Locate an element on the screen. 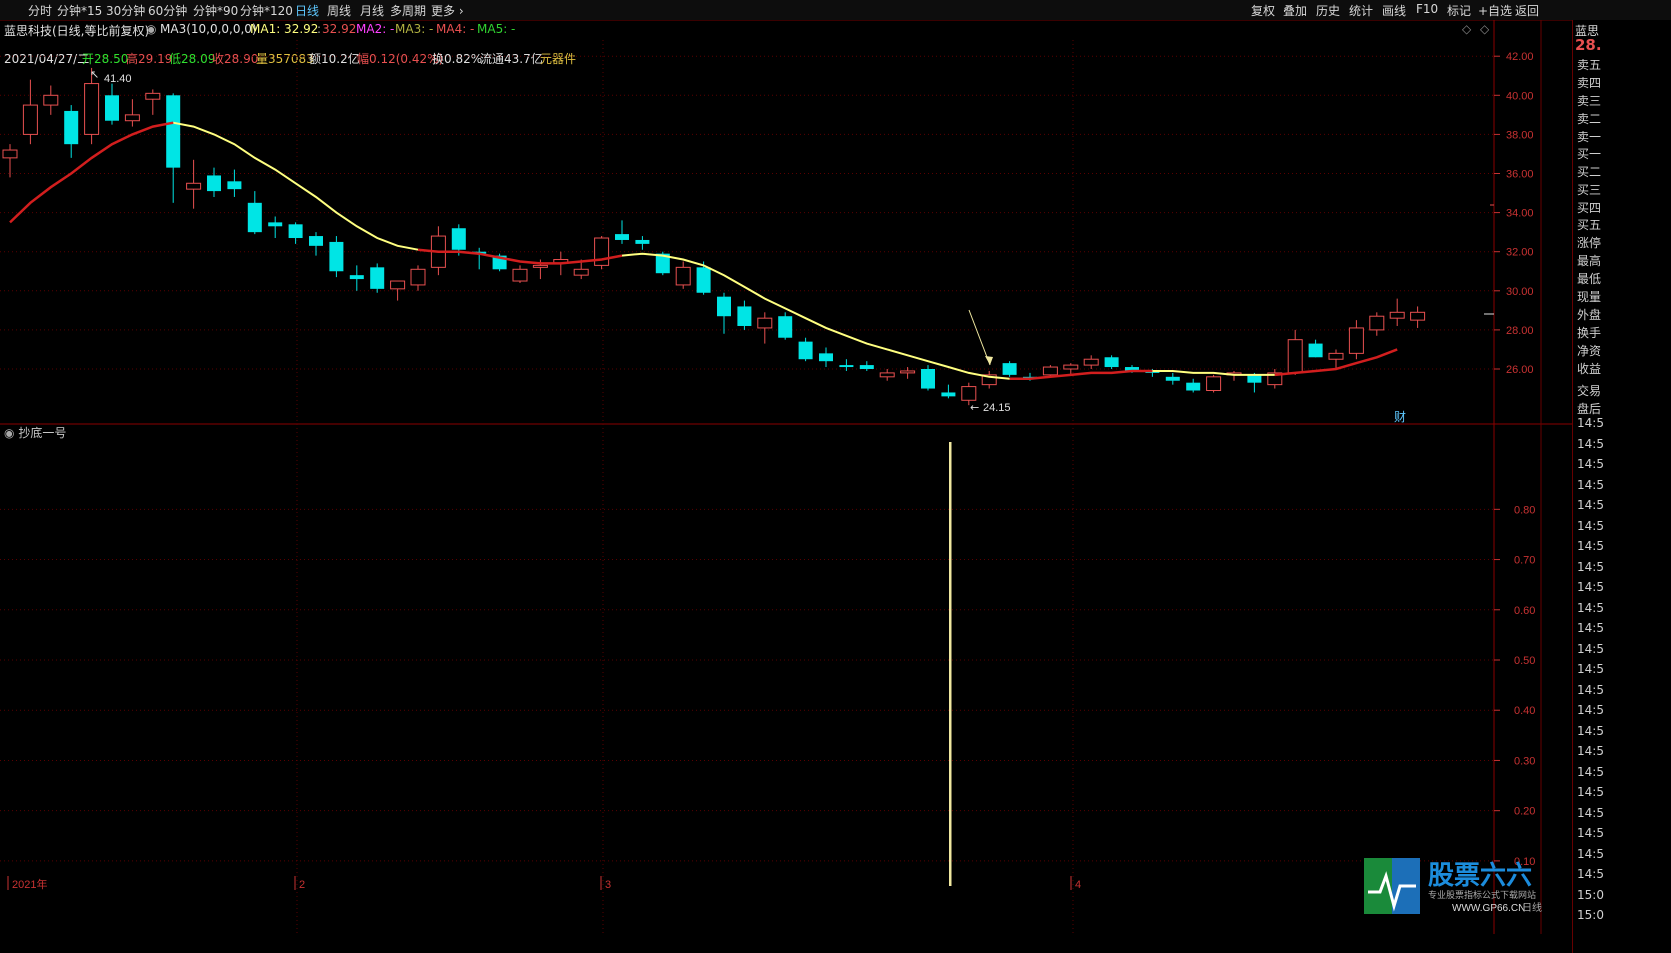  period-tab-6: 日线 is located at coordinates (307, 10).